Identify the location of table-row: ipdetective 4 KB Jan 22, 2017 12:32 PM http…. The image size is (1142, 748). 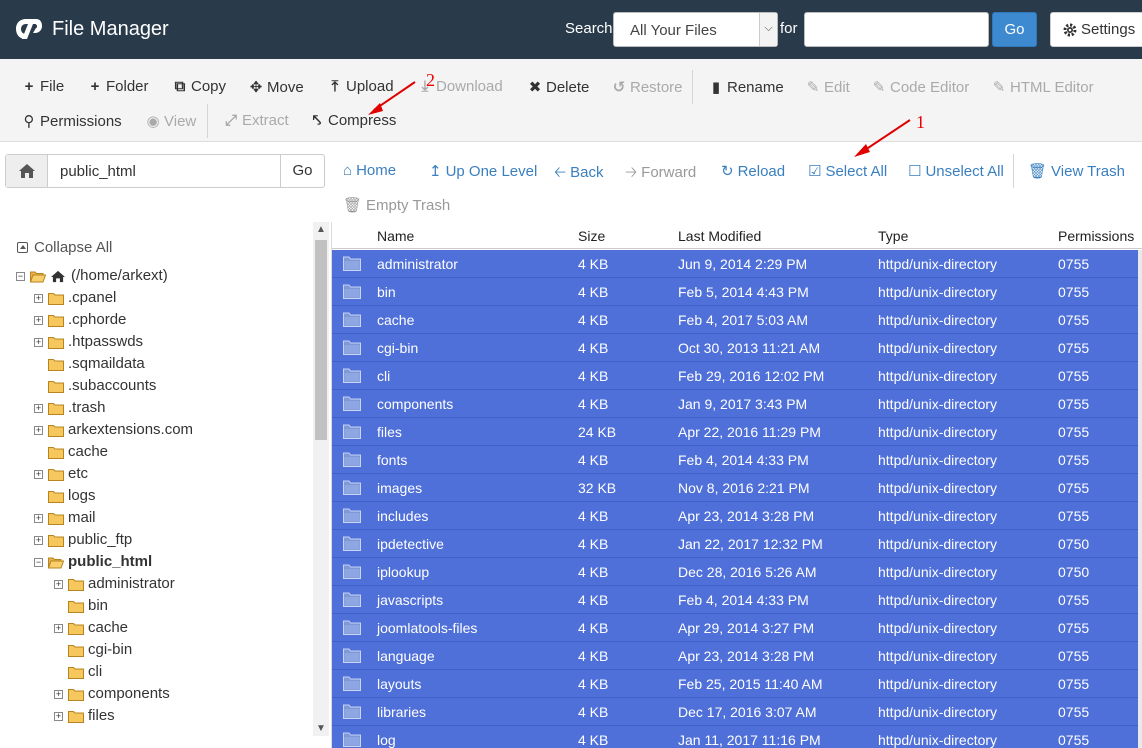
(736, 544).